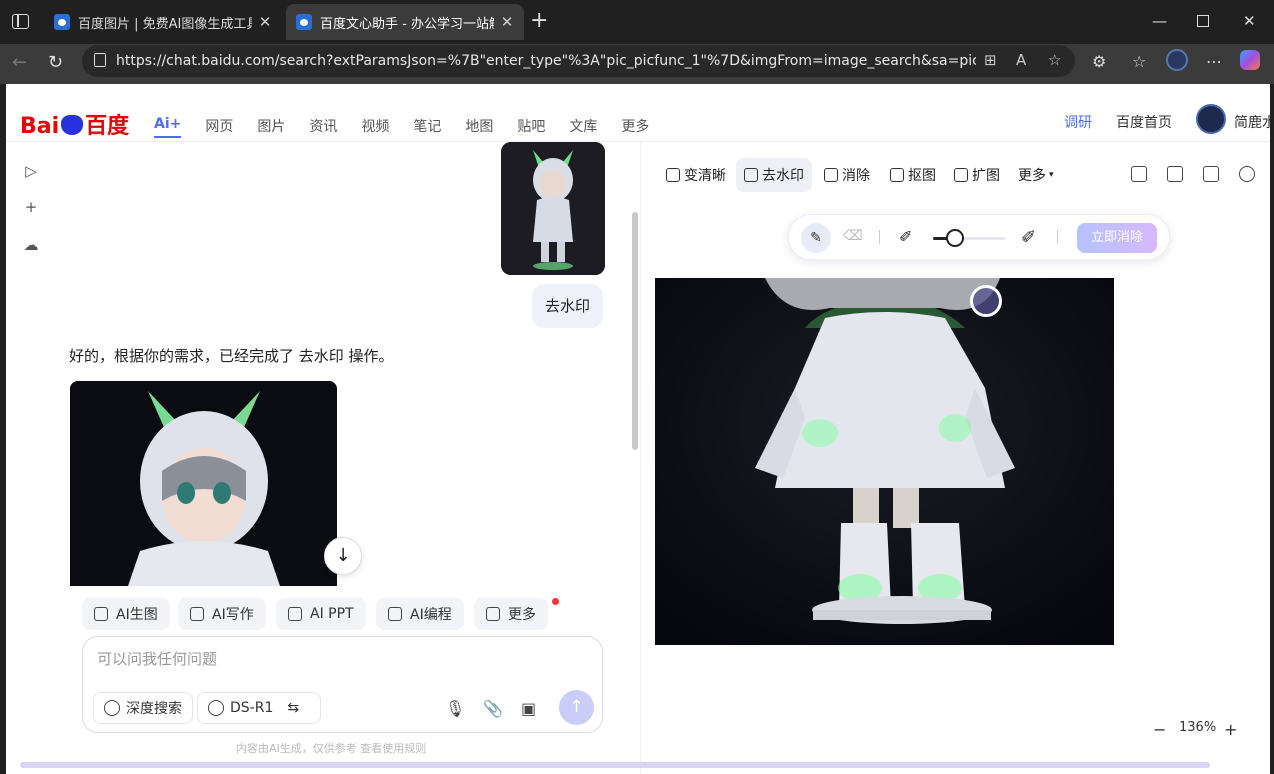  Describe the element at coordinates (1230, 729) in the screenshot. I see `zoom-in-icon: +` at that location.